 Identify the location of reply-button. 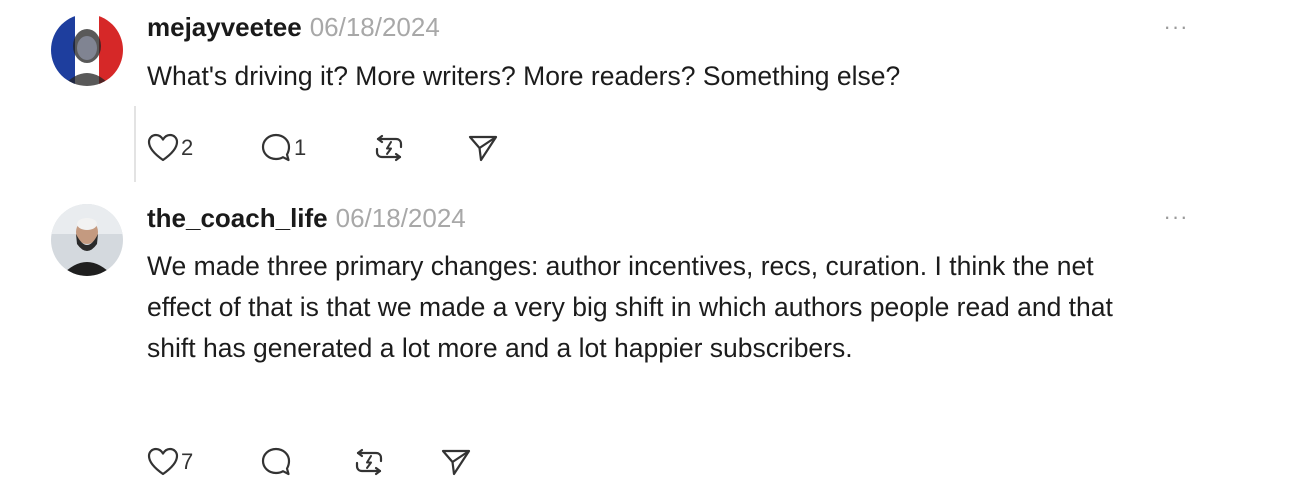
(277, 462).